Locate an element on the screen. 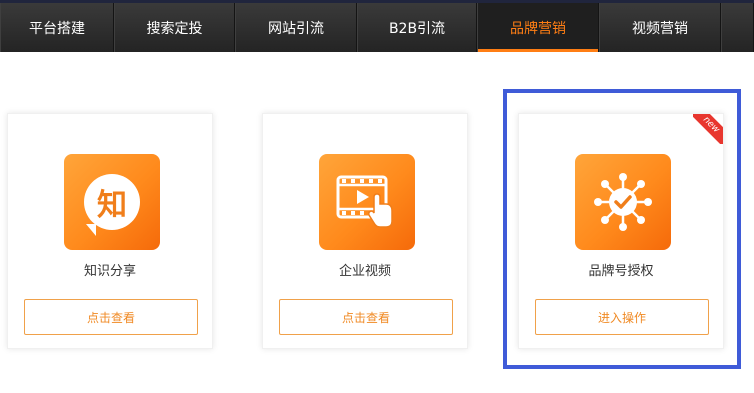 The image size is (754, 393). top-navigation-bar: 平台搭建 搜索定投 网站引流 B2B引流 品牌营销 视频营销 is located at coordinates (377, 26).